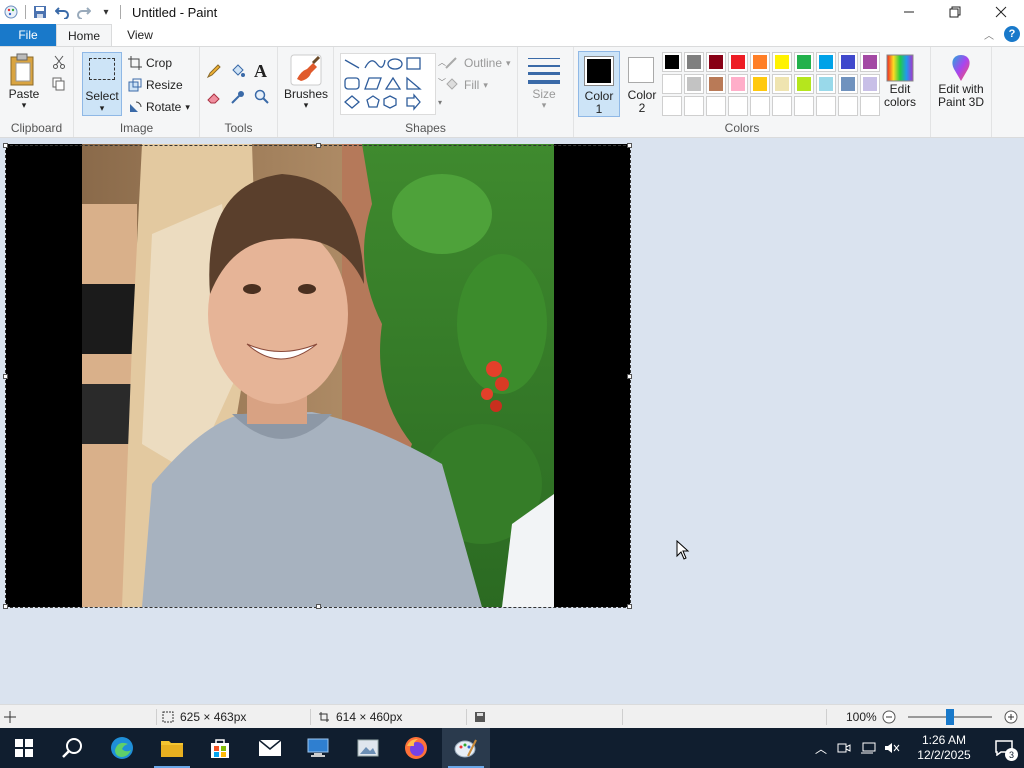  I want to click on select-dropdown-chevron-icon: ▾, so click(102, 108).